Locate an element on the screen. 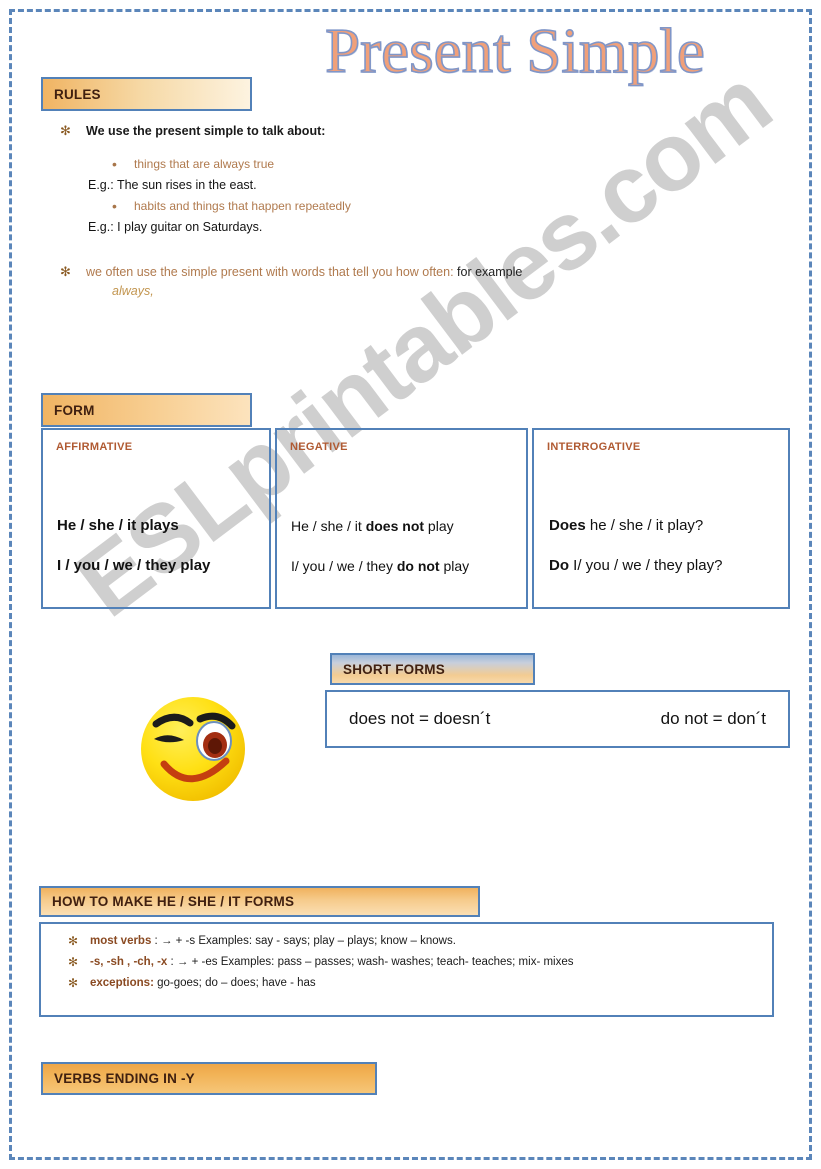 The image size is (821, 1169). form-line-text: I / you / we / they play is located at coordinates (134, 565).